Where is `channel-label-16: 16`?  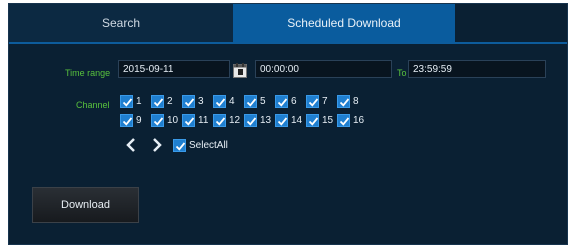 channel-label-16: 16 is located at coordinates (359, 120).